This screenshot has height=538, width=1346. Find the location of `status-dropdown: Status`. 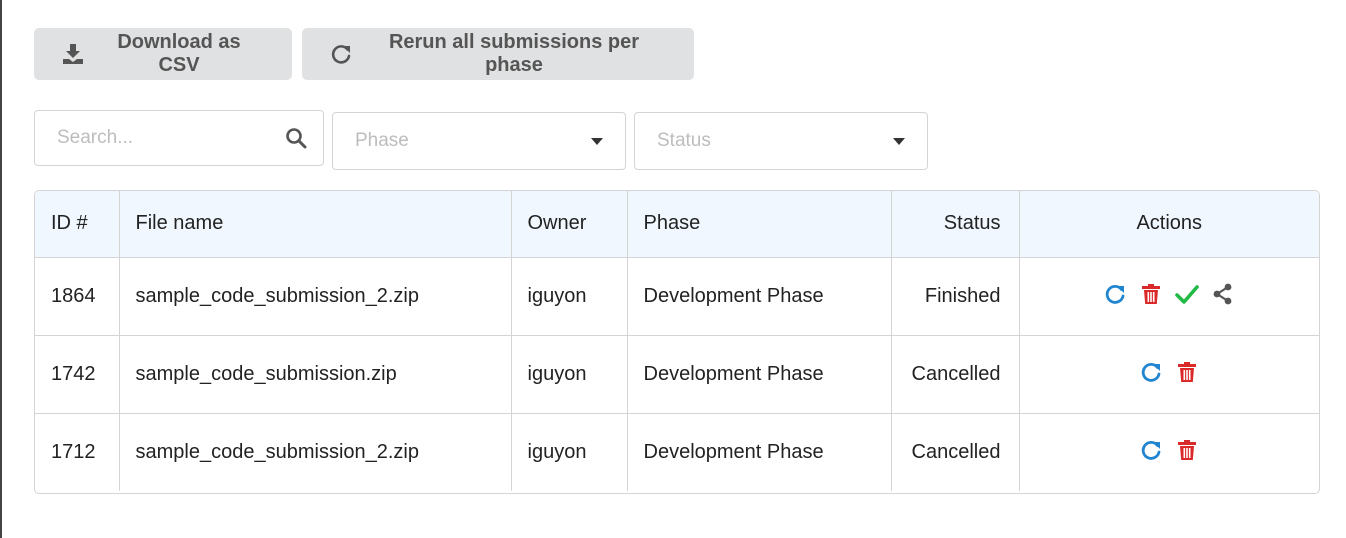

status-dropdown: Status is located at coordinates (781, 141).